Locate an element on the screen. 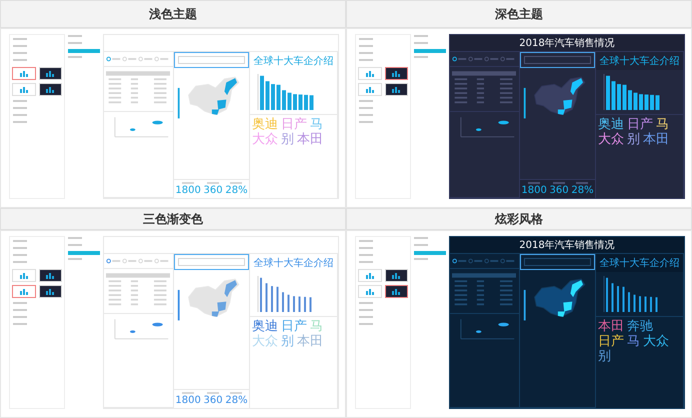 The image size is (692, 418). section-heading: 浅色主题 is located at coordinates (173, 14).